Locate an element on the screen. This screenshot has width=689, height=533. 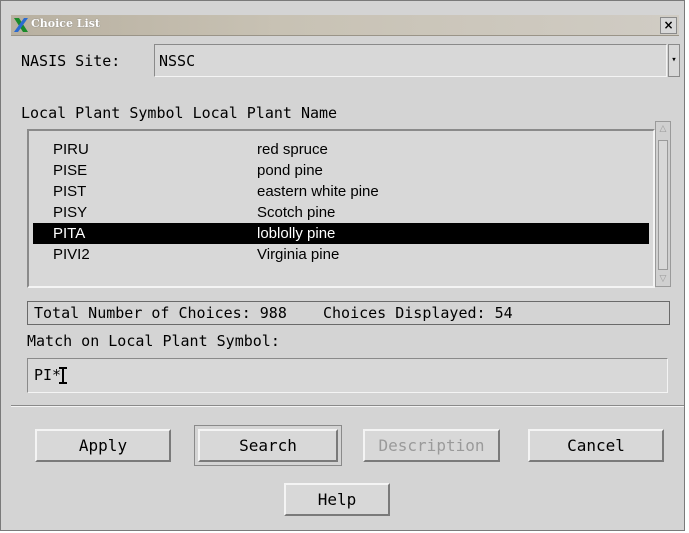
list-item: PIST eastern white pine is located at coordinates (341, 191).